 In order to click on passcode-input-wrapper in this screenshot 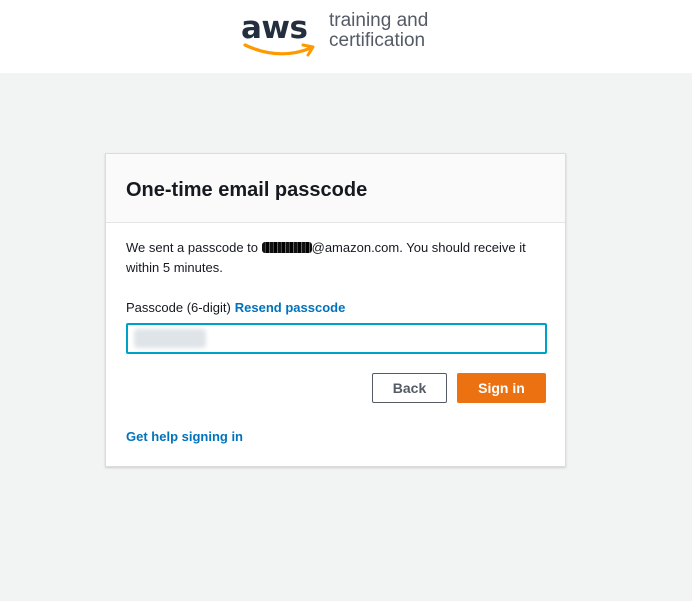, I will do `click(336, 338)`.